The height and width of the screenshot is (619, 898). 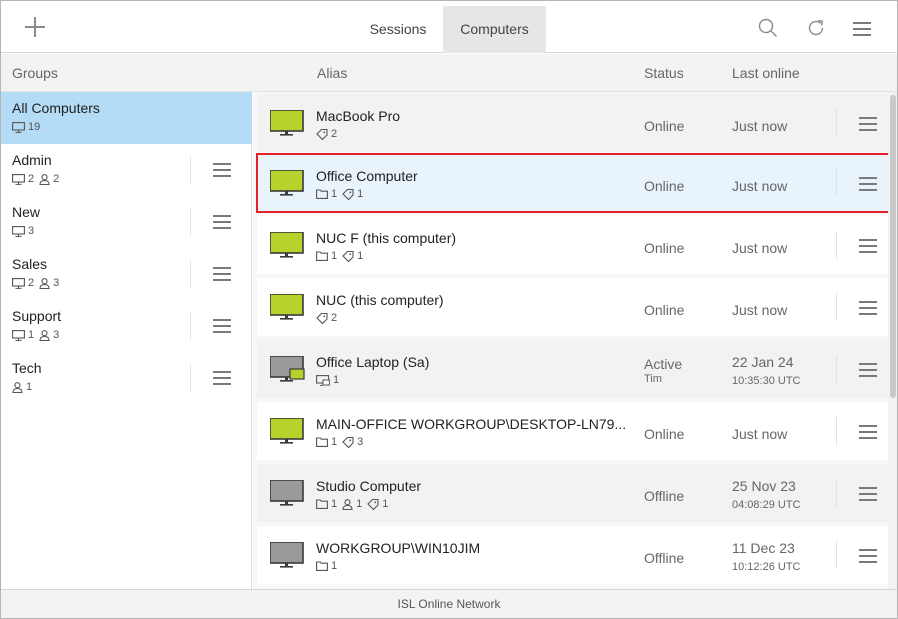 What do you see at coordinates (56, 179) in the screenshot?
I see `user-count: 2` at bounding box center [56, 179].